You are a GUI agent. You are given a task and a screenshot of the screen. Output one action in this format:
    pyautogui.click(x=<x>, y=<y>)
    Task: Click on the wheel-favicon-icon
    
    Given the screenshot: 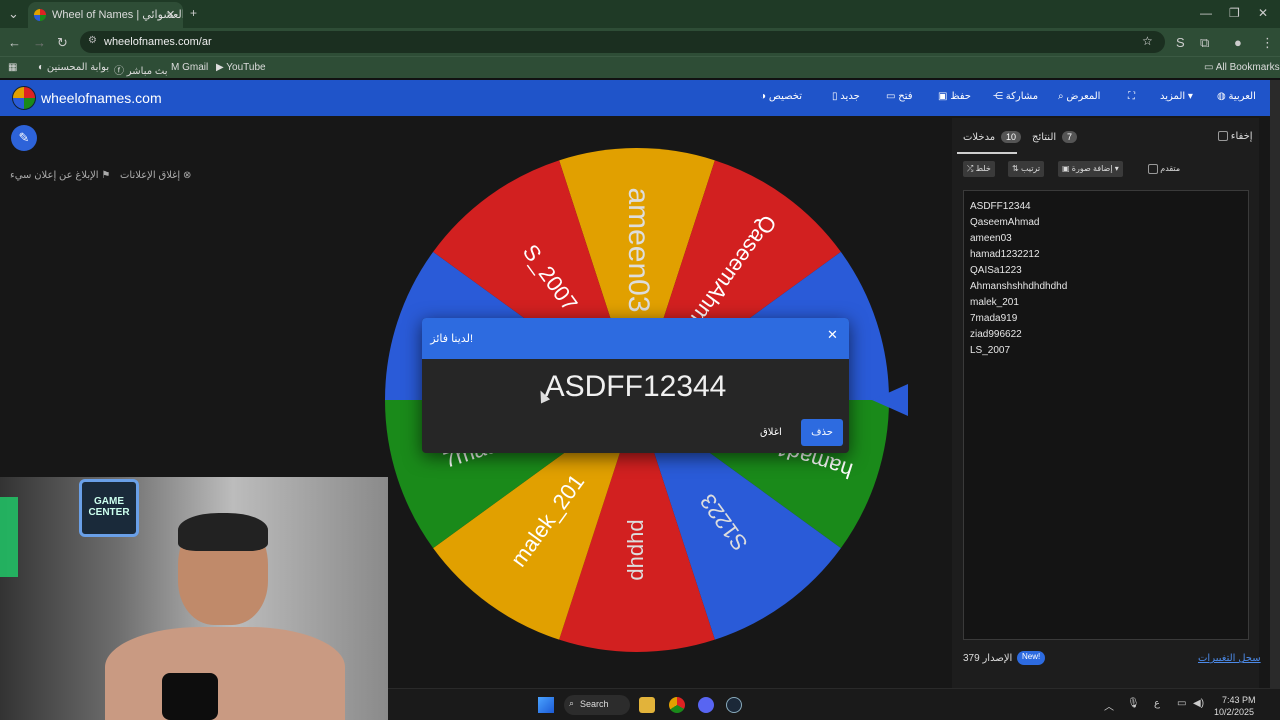 What is the action you would take?
    pyautogui.click(x=40, y=15)
    